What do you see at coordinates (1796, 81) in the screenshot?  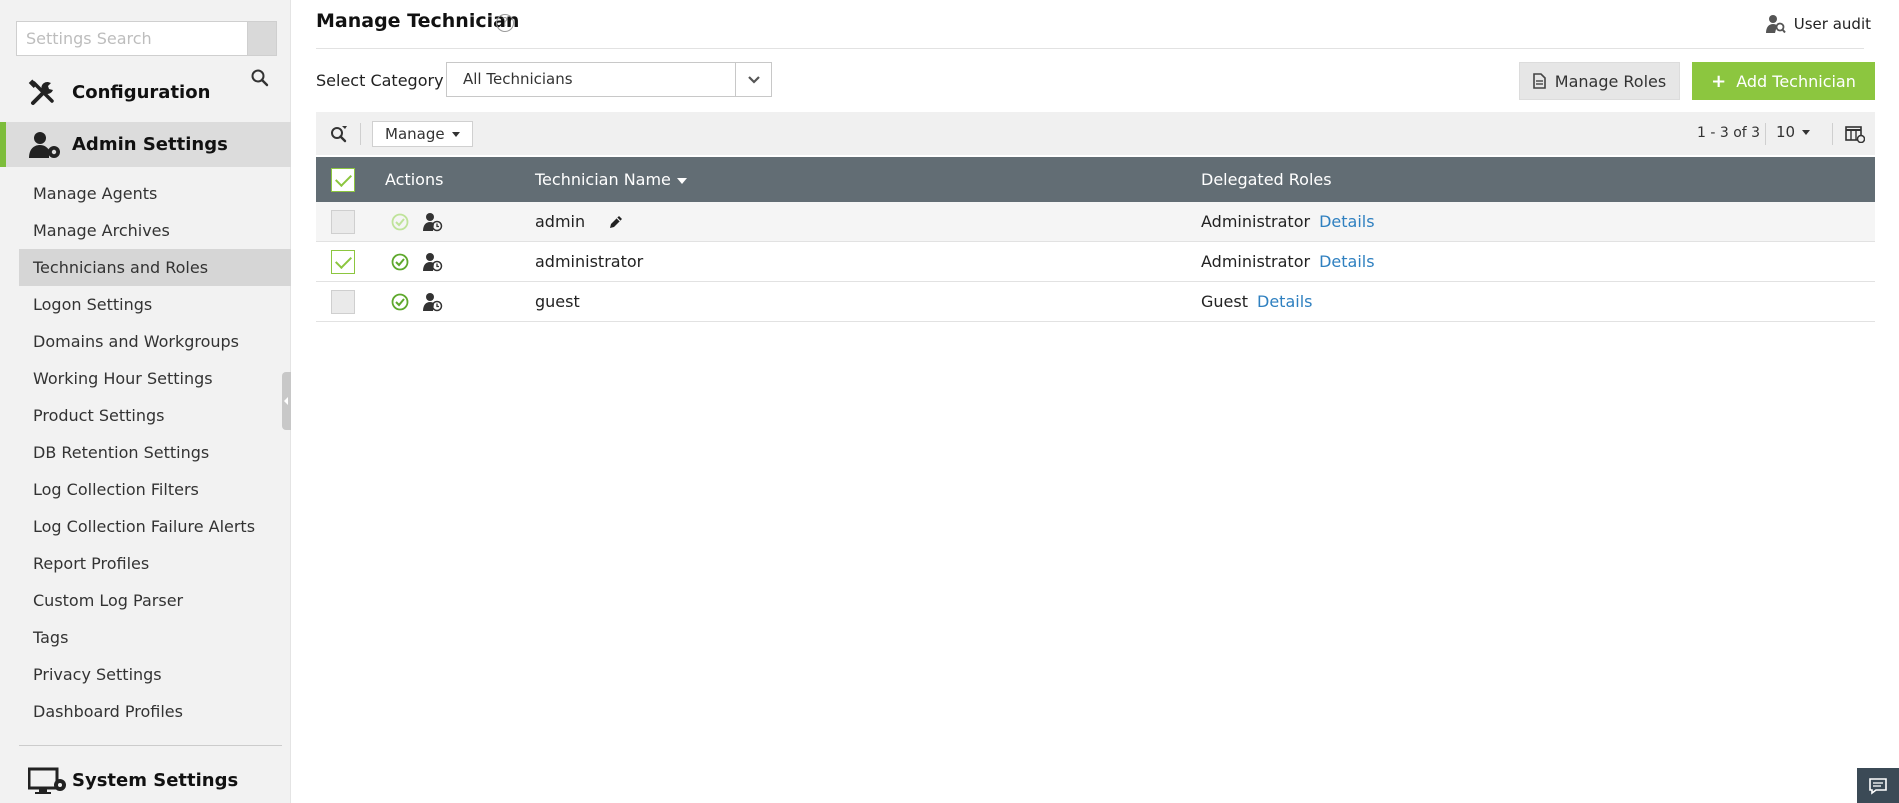 I see `add-technician-label: Add Technician` at bounding box center [1796, 81].